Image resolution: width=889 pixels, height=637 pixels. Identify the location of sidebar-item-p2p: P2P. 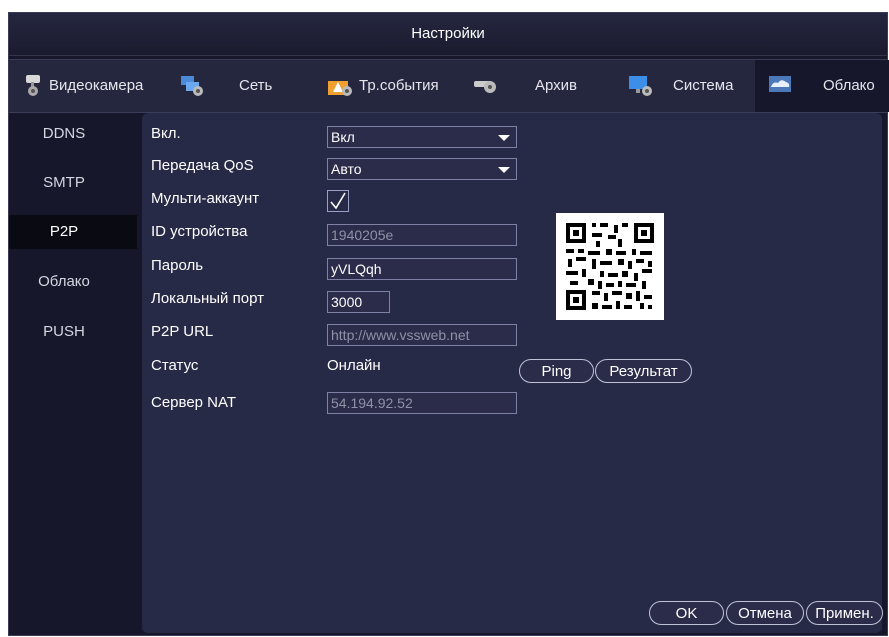
(73, 232).